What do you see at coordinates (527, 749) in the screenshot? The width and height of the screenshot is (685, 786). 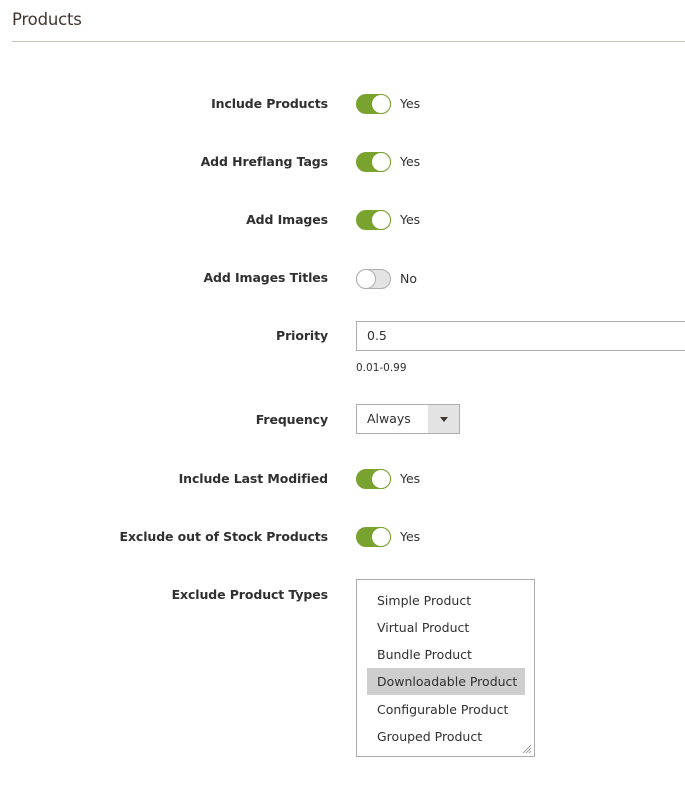 I see `resize-handle-icon` at bounding box center [527, 749].